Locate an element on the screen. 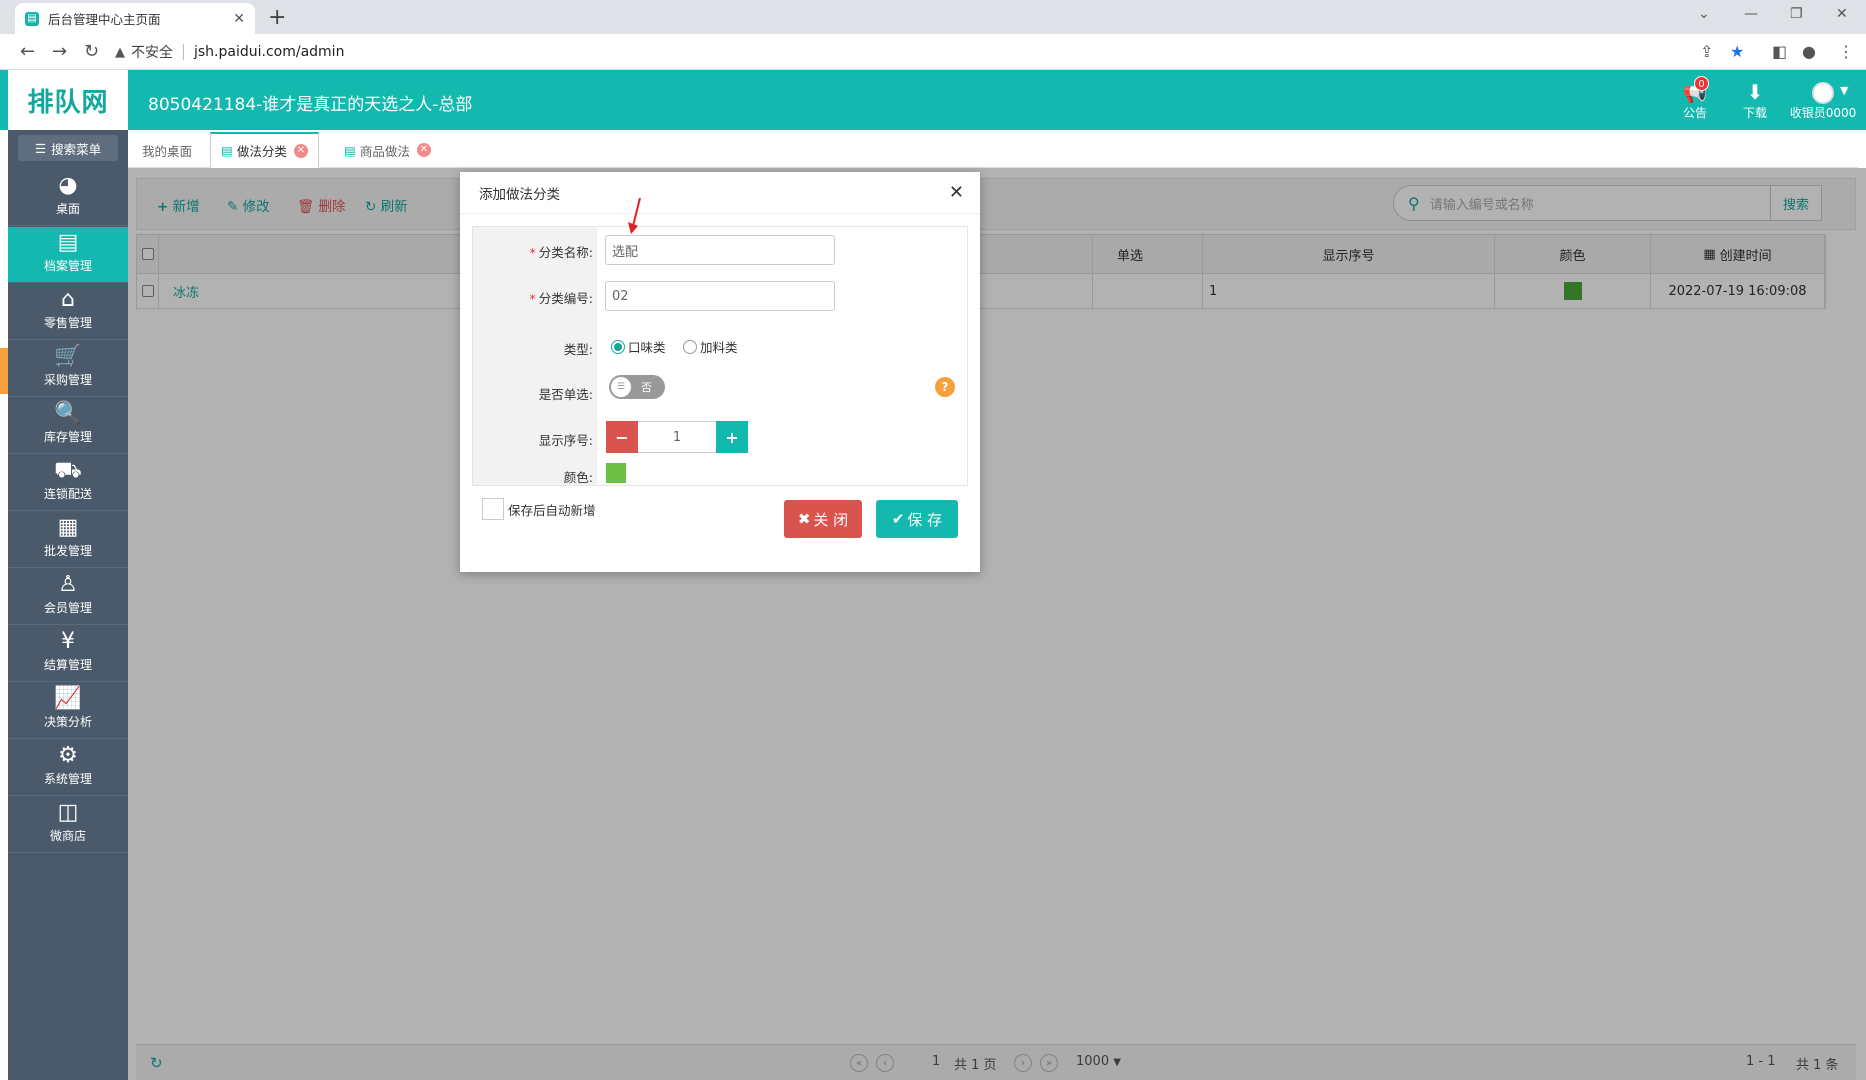  announce-badge: 0 is located at coordinates (1701, 83).